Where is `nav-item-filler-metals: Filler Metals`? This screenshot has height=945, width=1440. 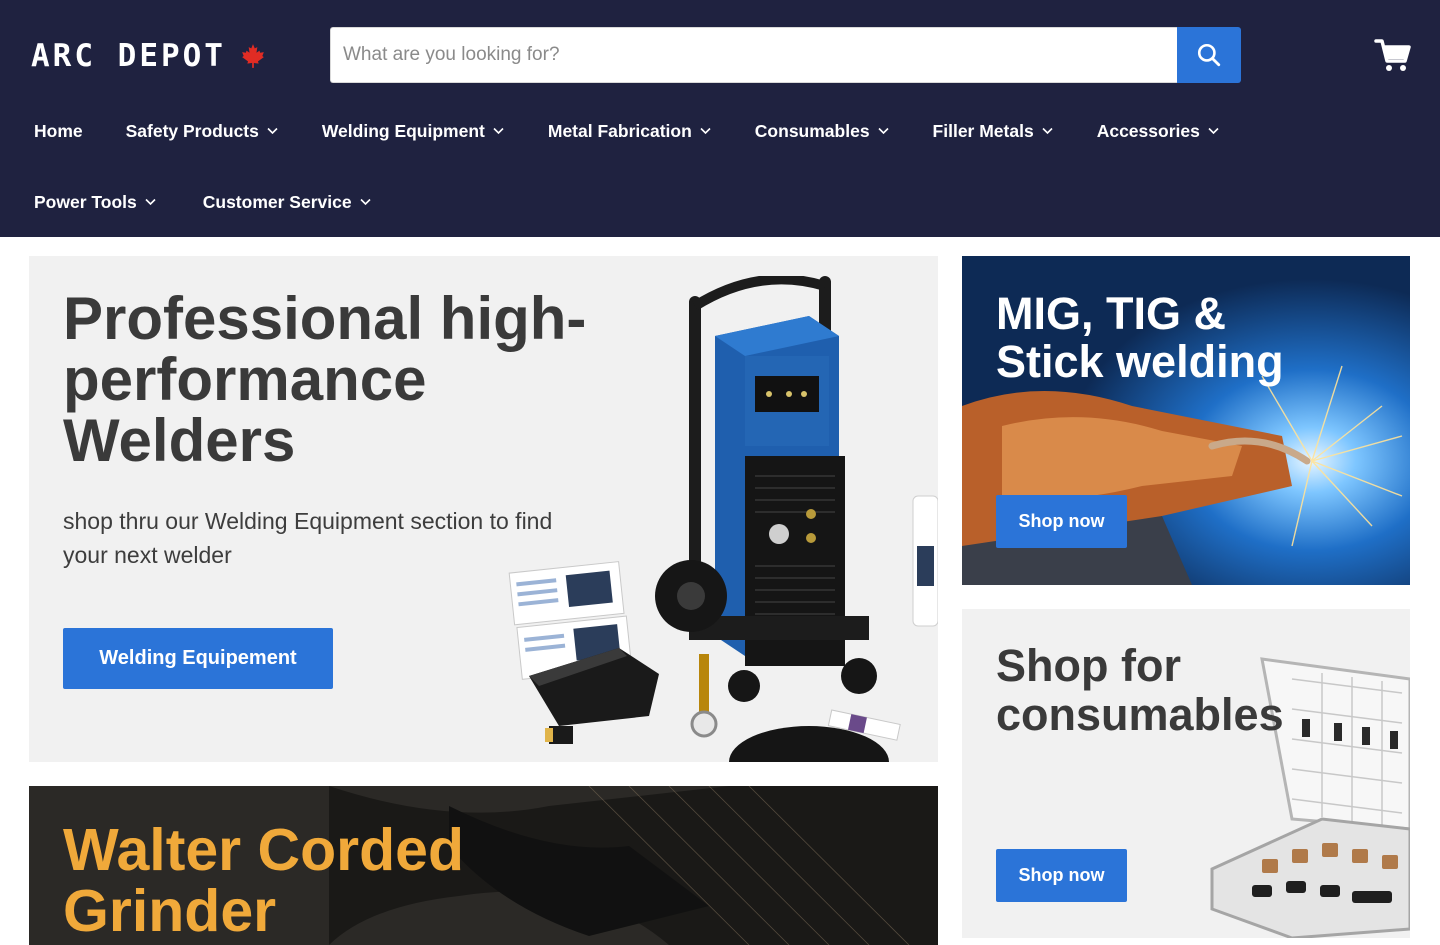 nav-item-filler-metals: Filler Metals is located at coordinates (993, 131).